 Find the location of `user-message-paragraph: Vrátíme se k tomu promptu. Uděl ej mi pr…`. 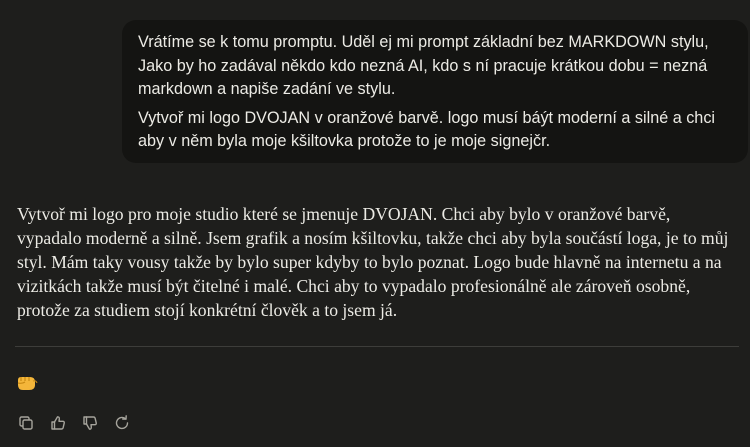

user-message-paragraph: Vrátíme se k tomu promptu. Uděl ej mi pr… is located at coordinates (423, 65).